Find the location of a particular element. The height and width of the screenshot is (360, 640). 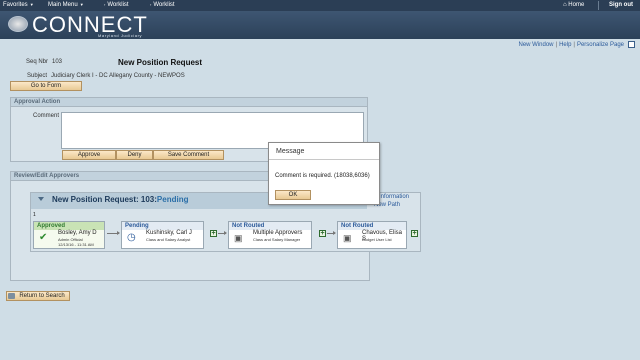

home-label: Home is located at coordinates (576, 5).